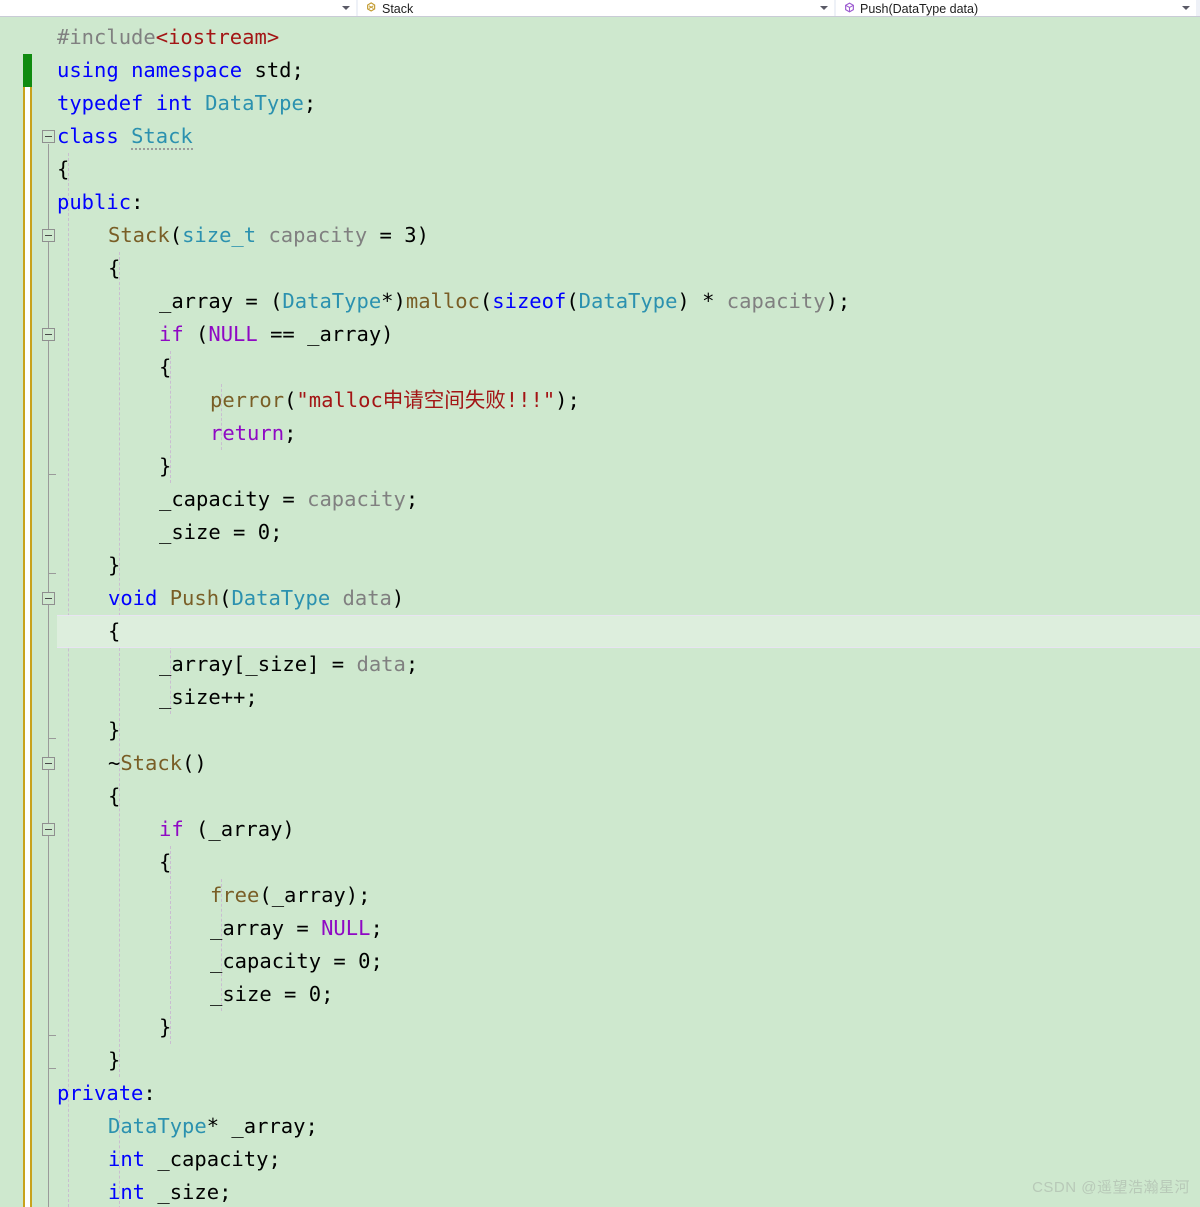 The width and height of the screenshot is (1200, 1207). Describe the element at coordinates (600, 334) in the screenshot. I see `code-line: if (NULL == _array)` at that location.